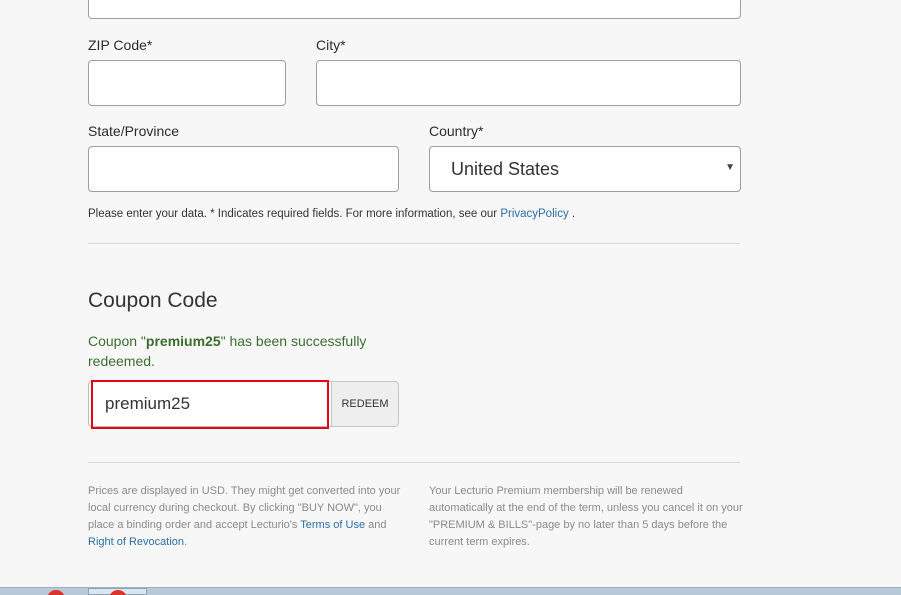  I want to click on dropdown-arrow-icon: ▼, so click(730, 167).